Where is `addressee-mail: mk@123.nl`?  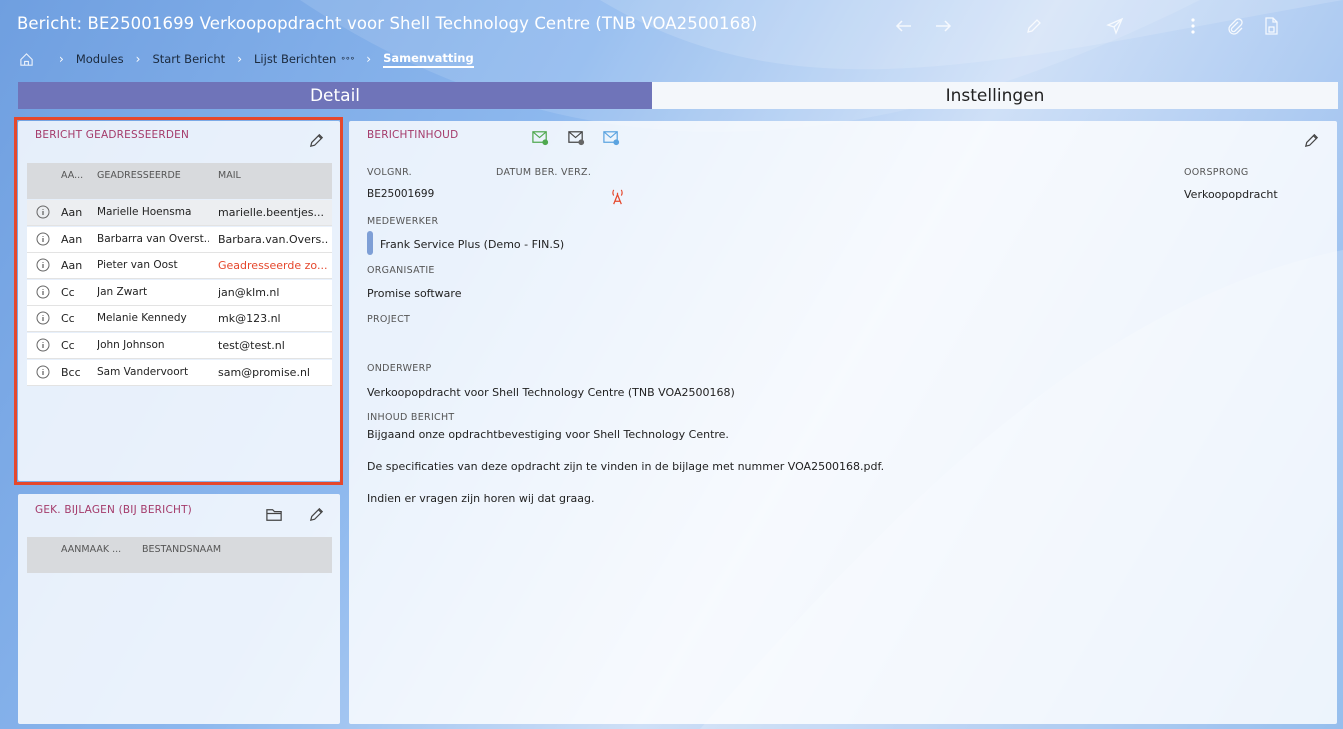
addressee-mail: mk@123.nl is located at coordinates (249, 318).